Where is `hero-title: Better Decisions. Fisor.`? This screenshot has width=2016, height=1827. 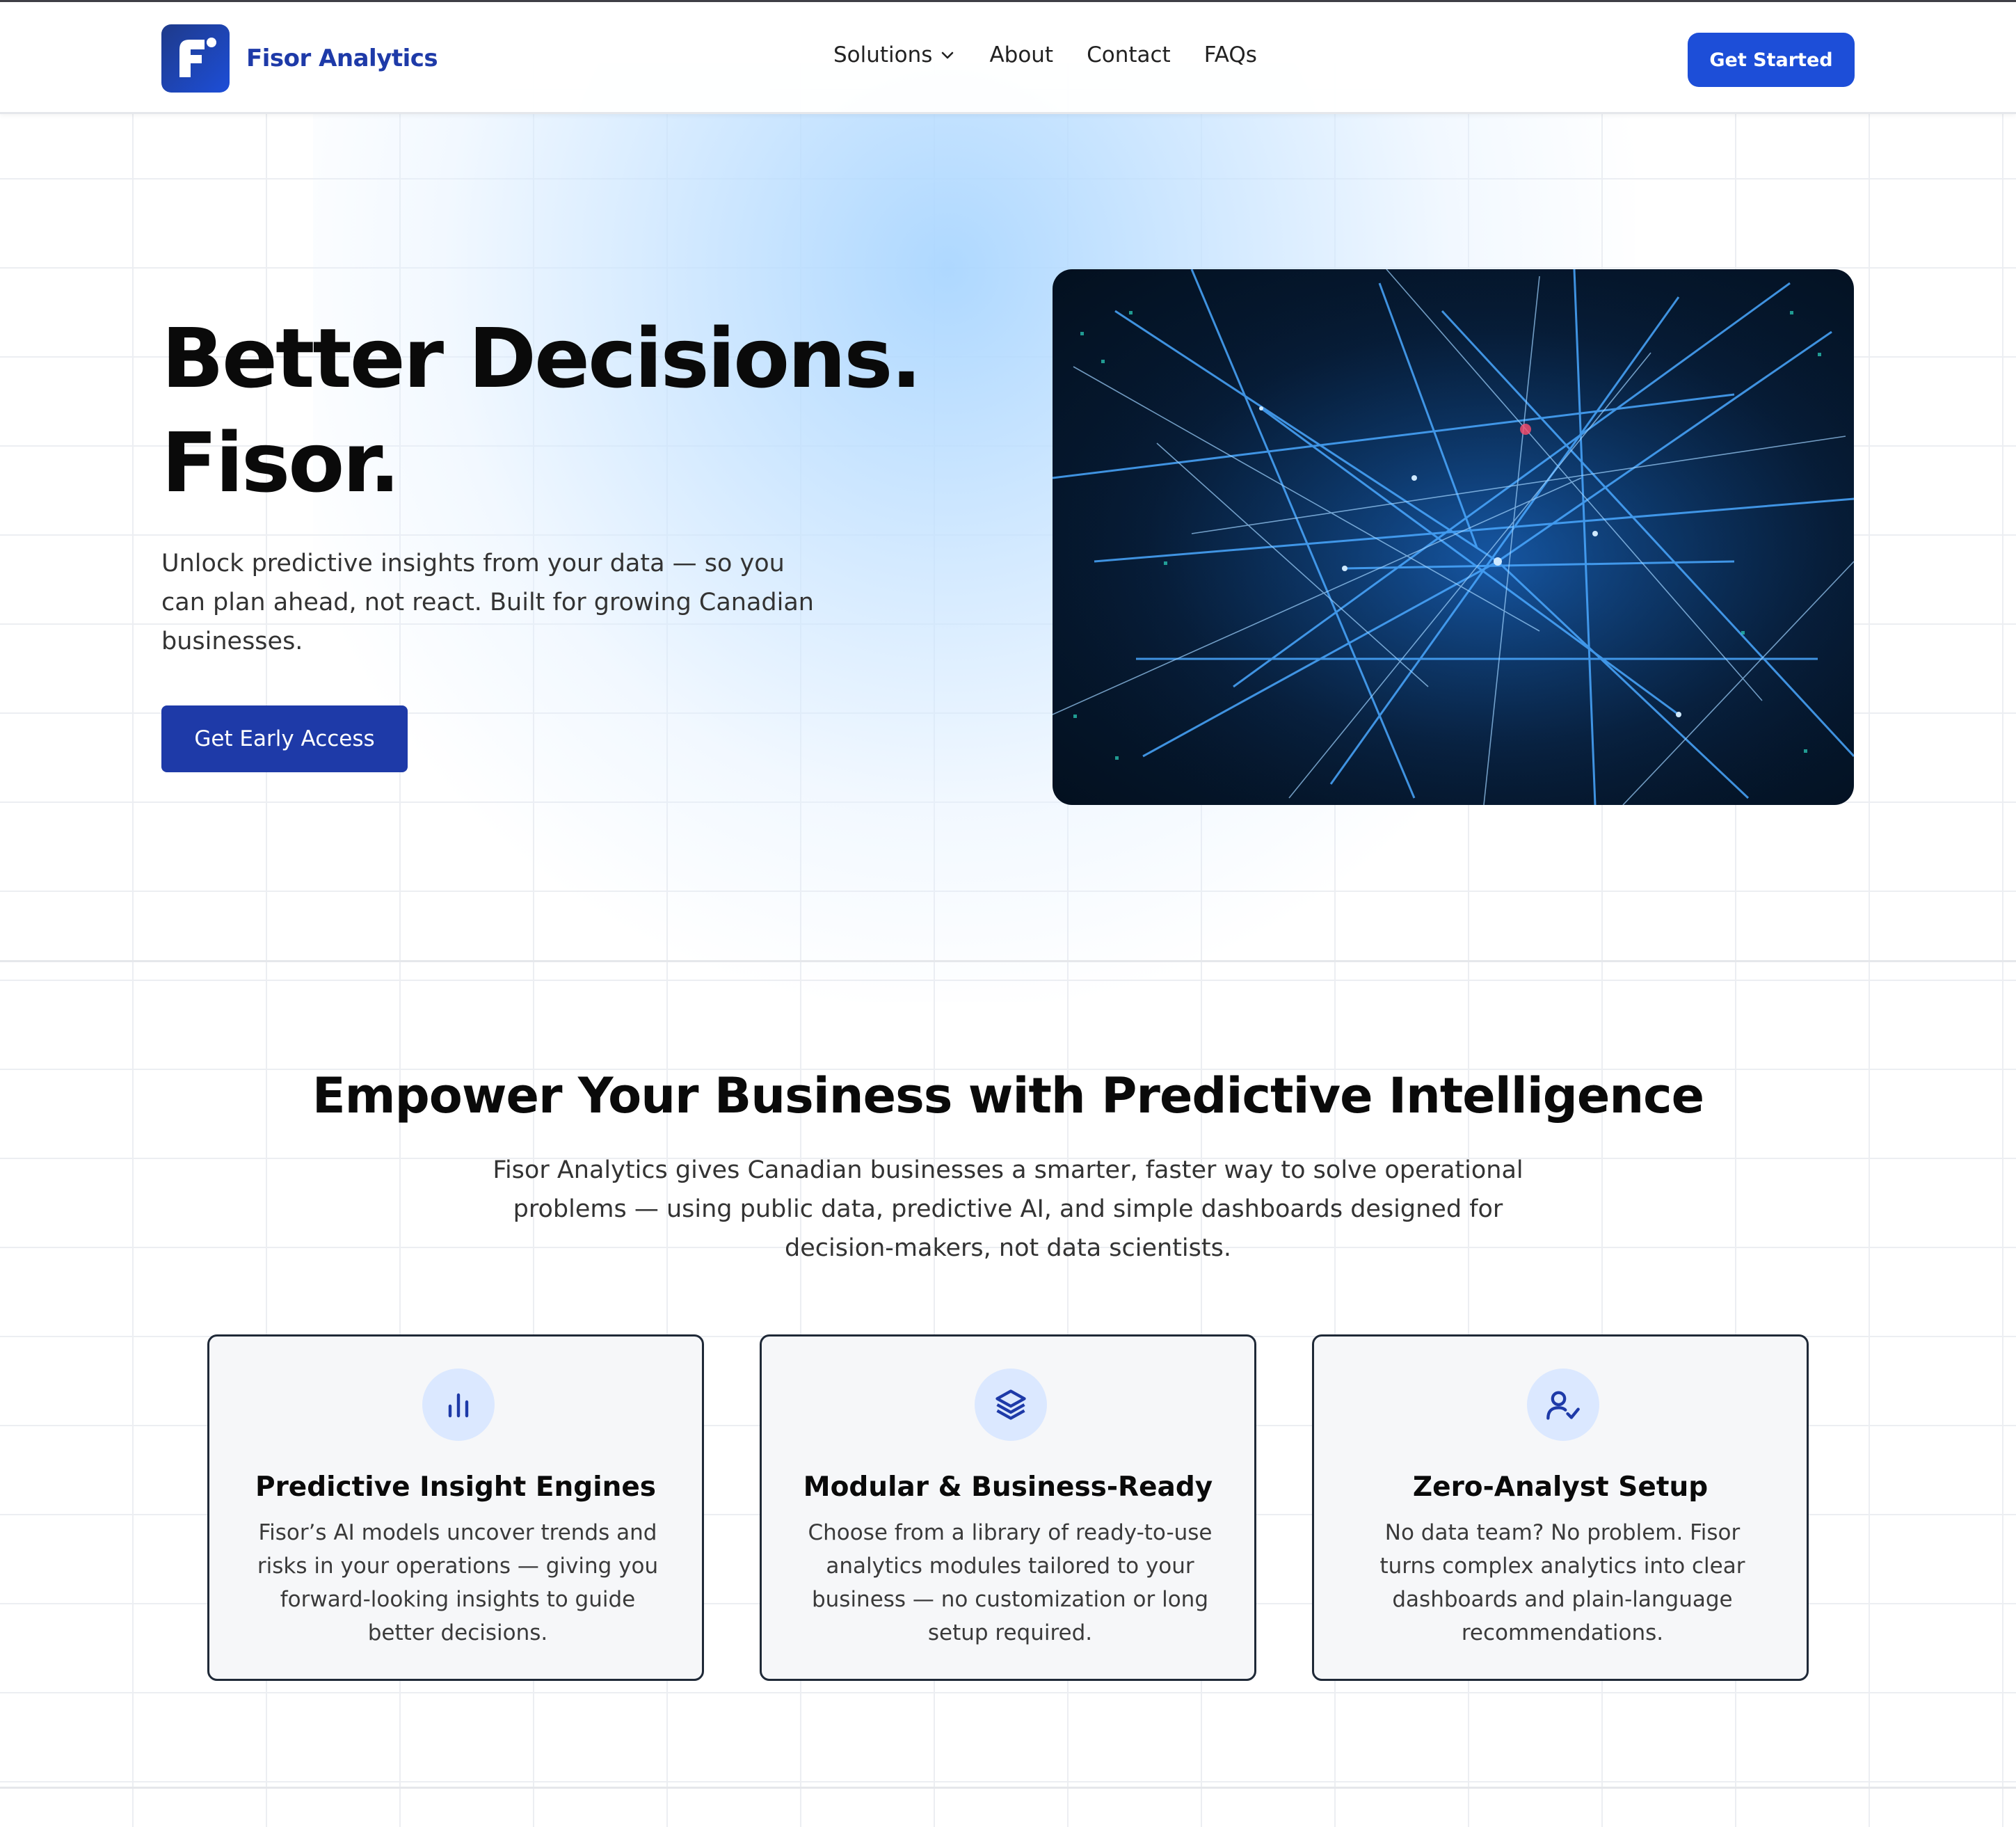 hero-title: Better Decisions. Fisor. is located at coordinates (613, 410).